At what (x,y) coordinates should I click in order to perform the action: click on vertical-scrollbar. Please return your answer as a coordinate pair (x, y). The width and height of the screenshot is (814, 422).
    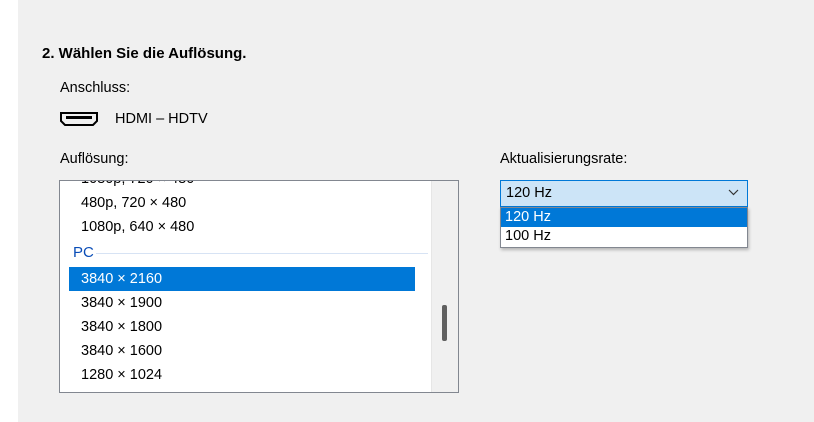
    Looking at the image, I should click on (444, 286).